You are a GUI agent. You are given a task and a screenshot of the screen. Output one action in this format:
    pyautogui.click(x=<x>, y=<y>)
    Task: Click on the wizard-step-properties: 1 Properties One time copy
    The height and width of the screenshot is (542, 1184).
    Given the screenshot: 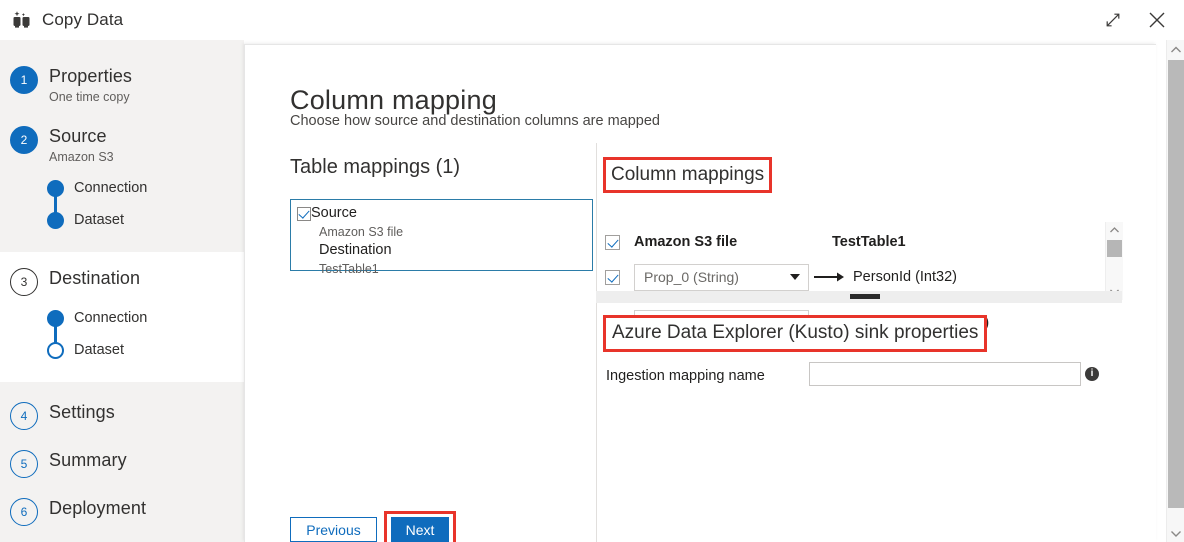 What is the action you would take?
    pyautogui.click(x=122, y=73)
    